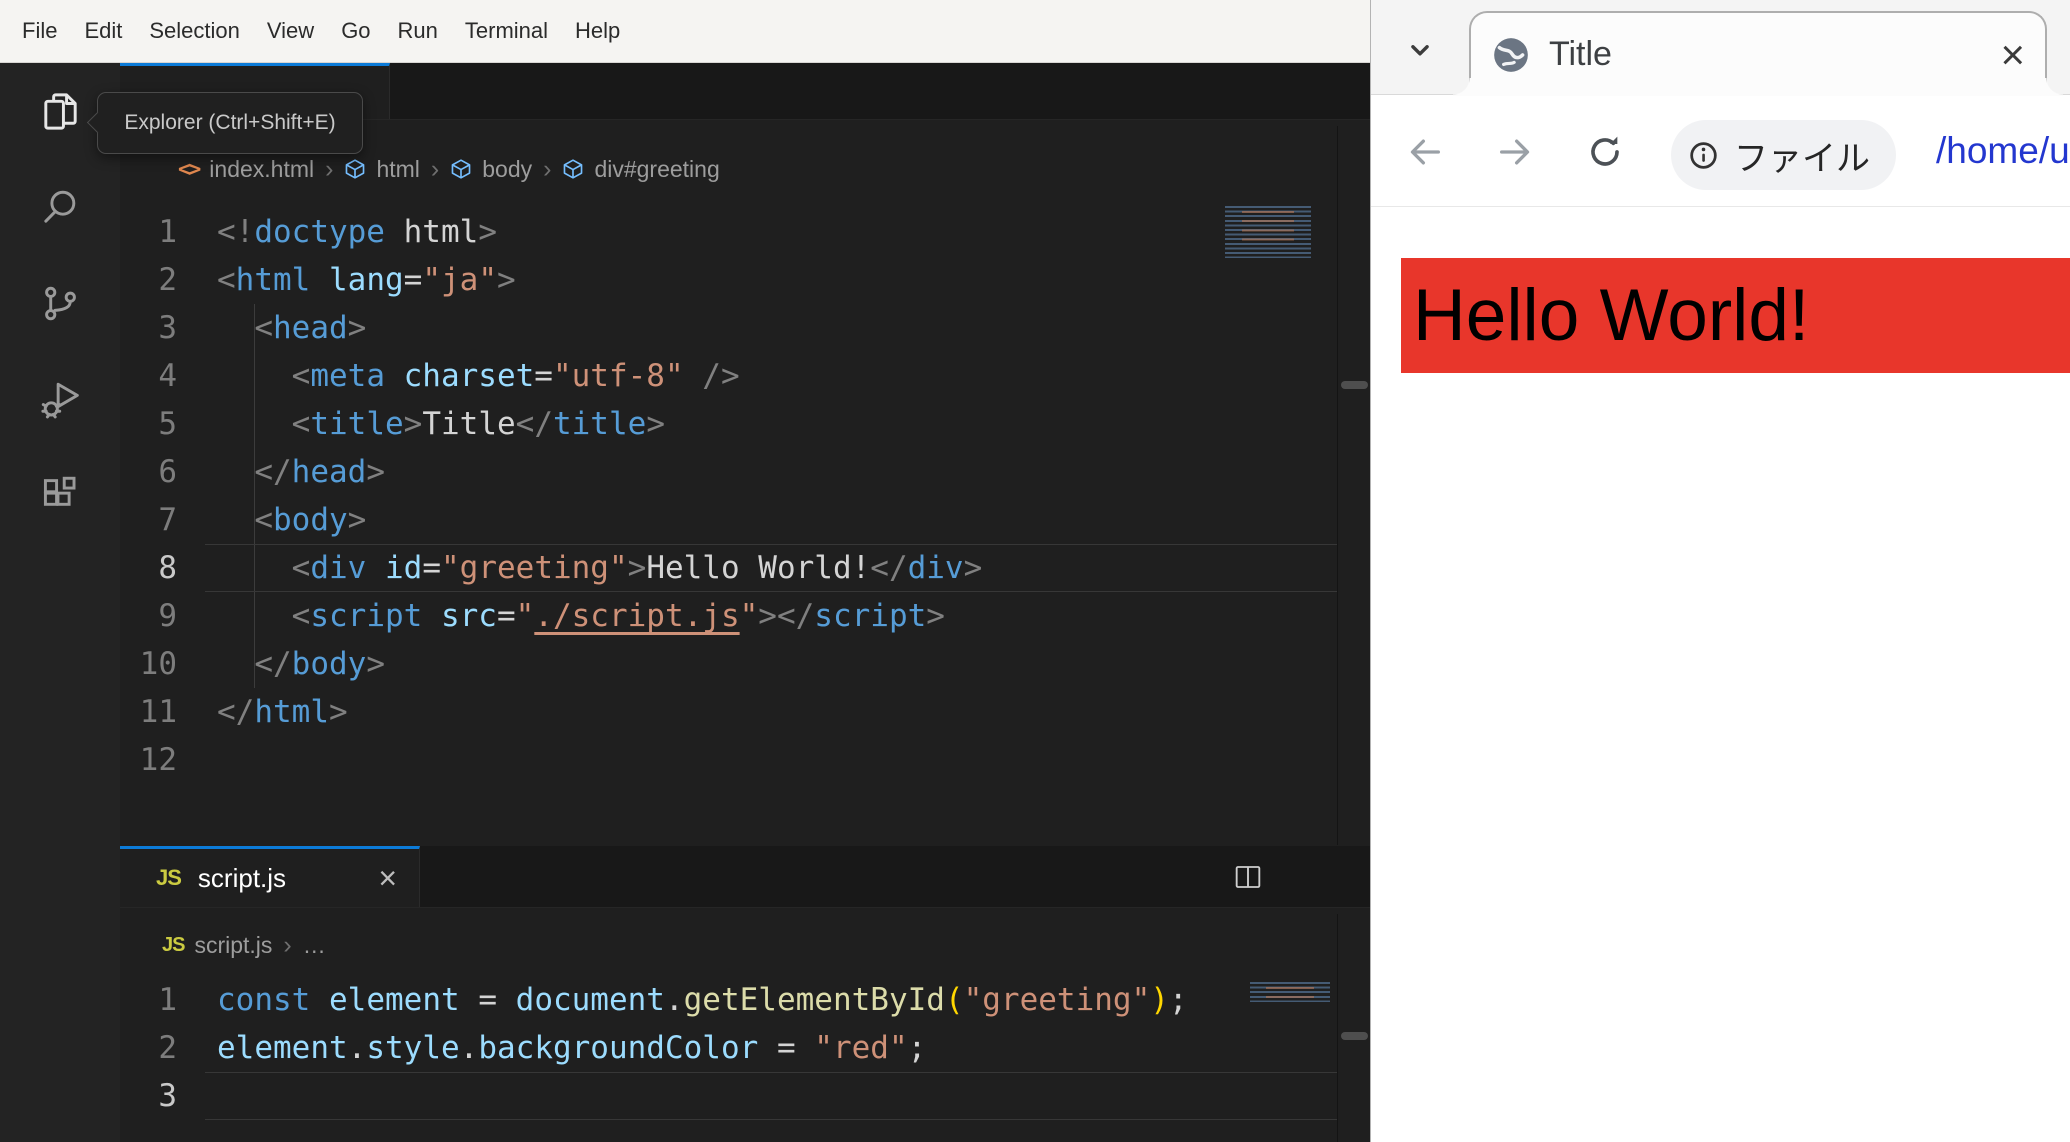 The width and height of the screenshot is (2070, 1142). Describe the element at coordinates (1425, 152) in the screenshot. I see `back-button` at that location.